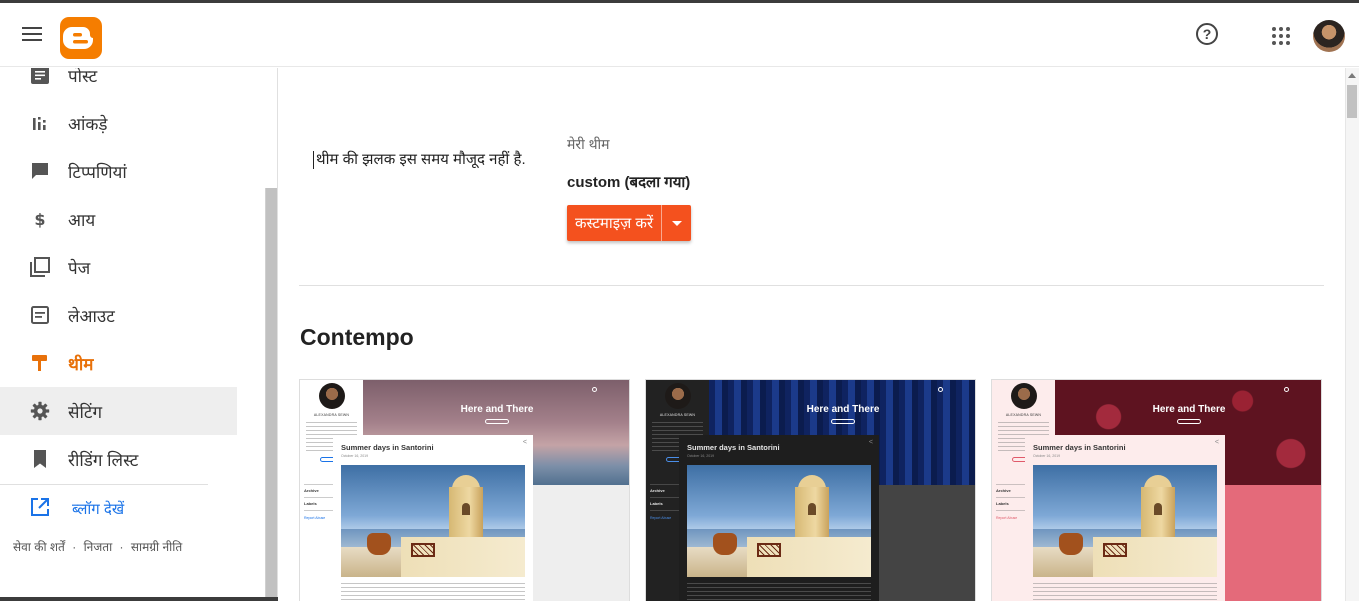 Image resolution: width=1359 pixels, height=601 pixels. What do you see at coordinates (1329, 36) in the screenshot?
I see `user-avatar` at bounding box center [1329, 36].